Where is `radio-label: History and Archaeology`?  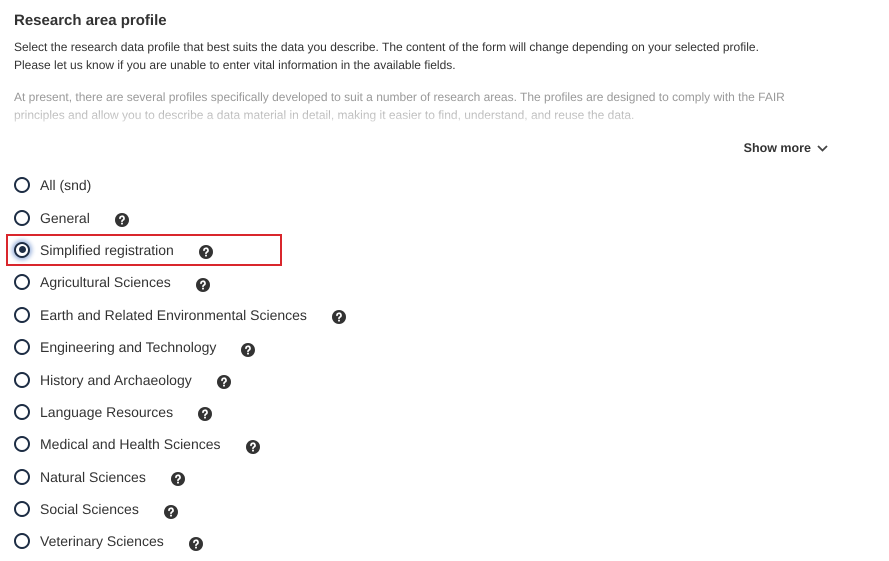 radio-label: History and Archaeology is located at coordinates (116, 380).